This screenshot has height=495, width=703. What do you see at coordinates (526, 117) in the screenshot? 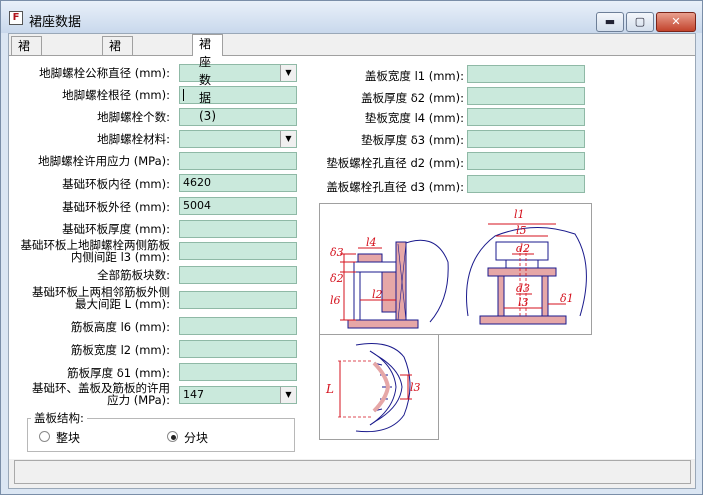
I see `pad-width-input` at bounding box center [526, 117].